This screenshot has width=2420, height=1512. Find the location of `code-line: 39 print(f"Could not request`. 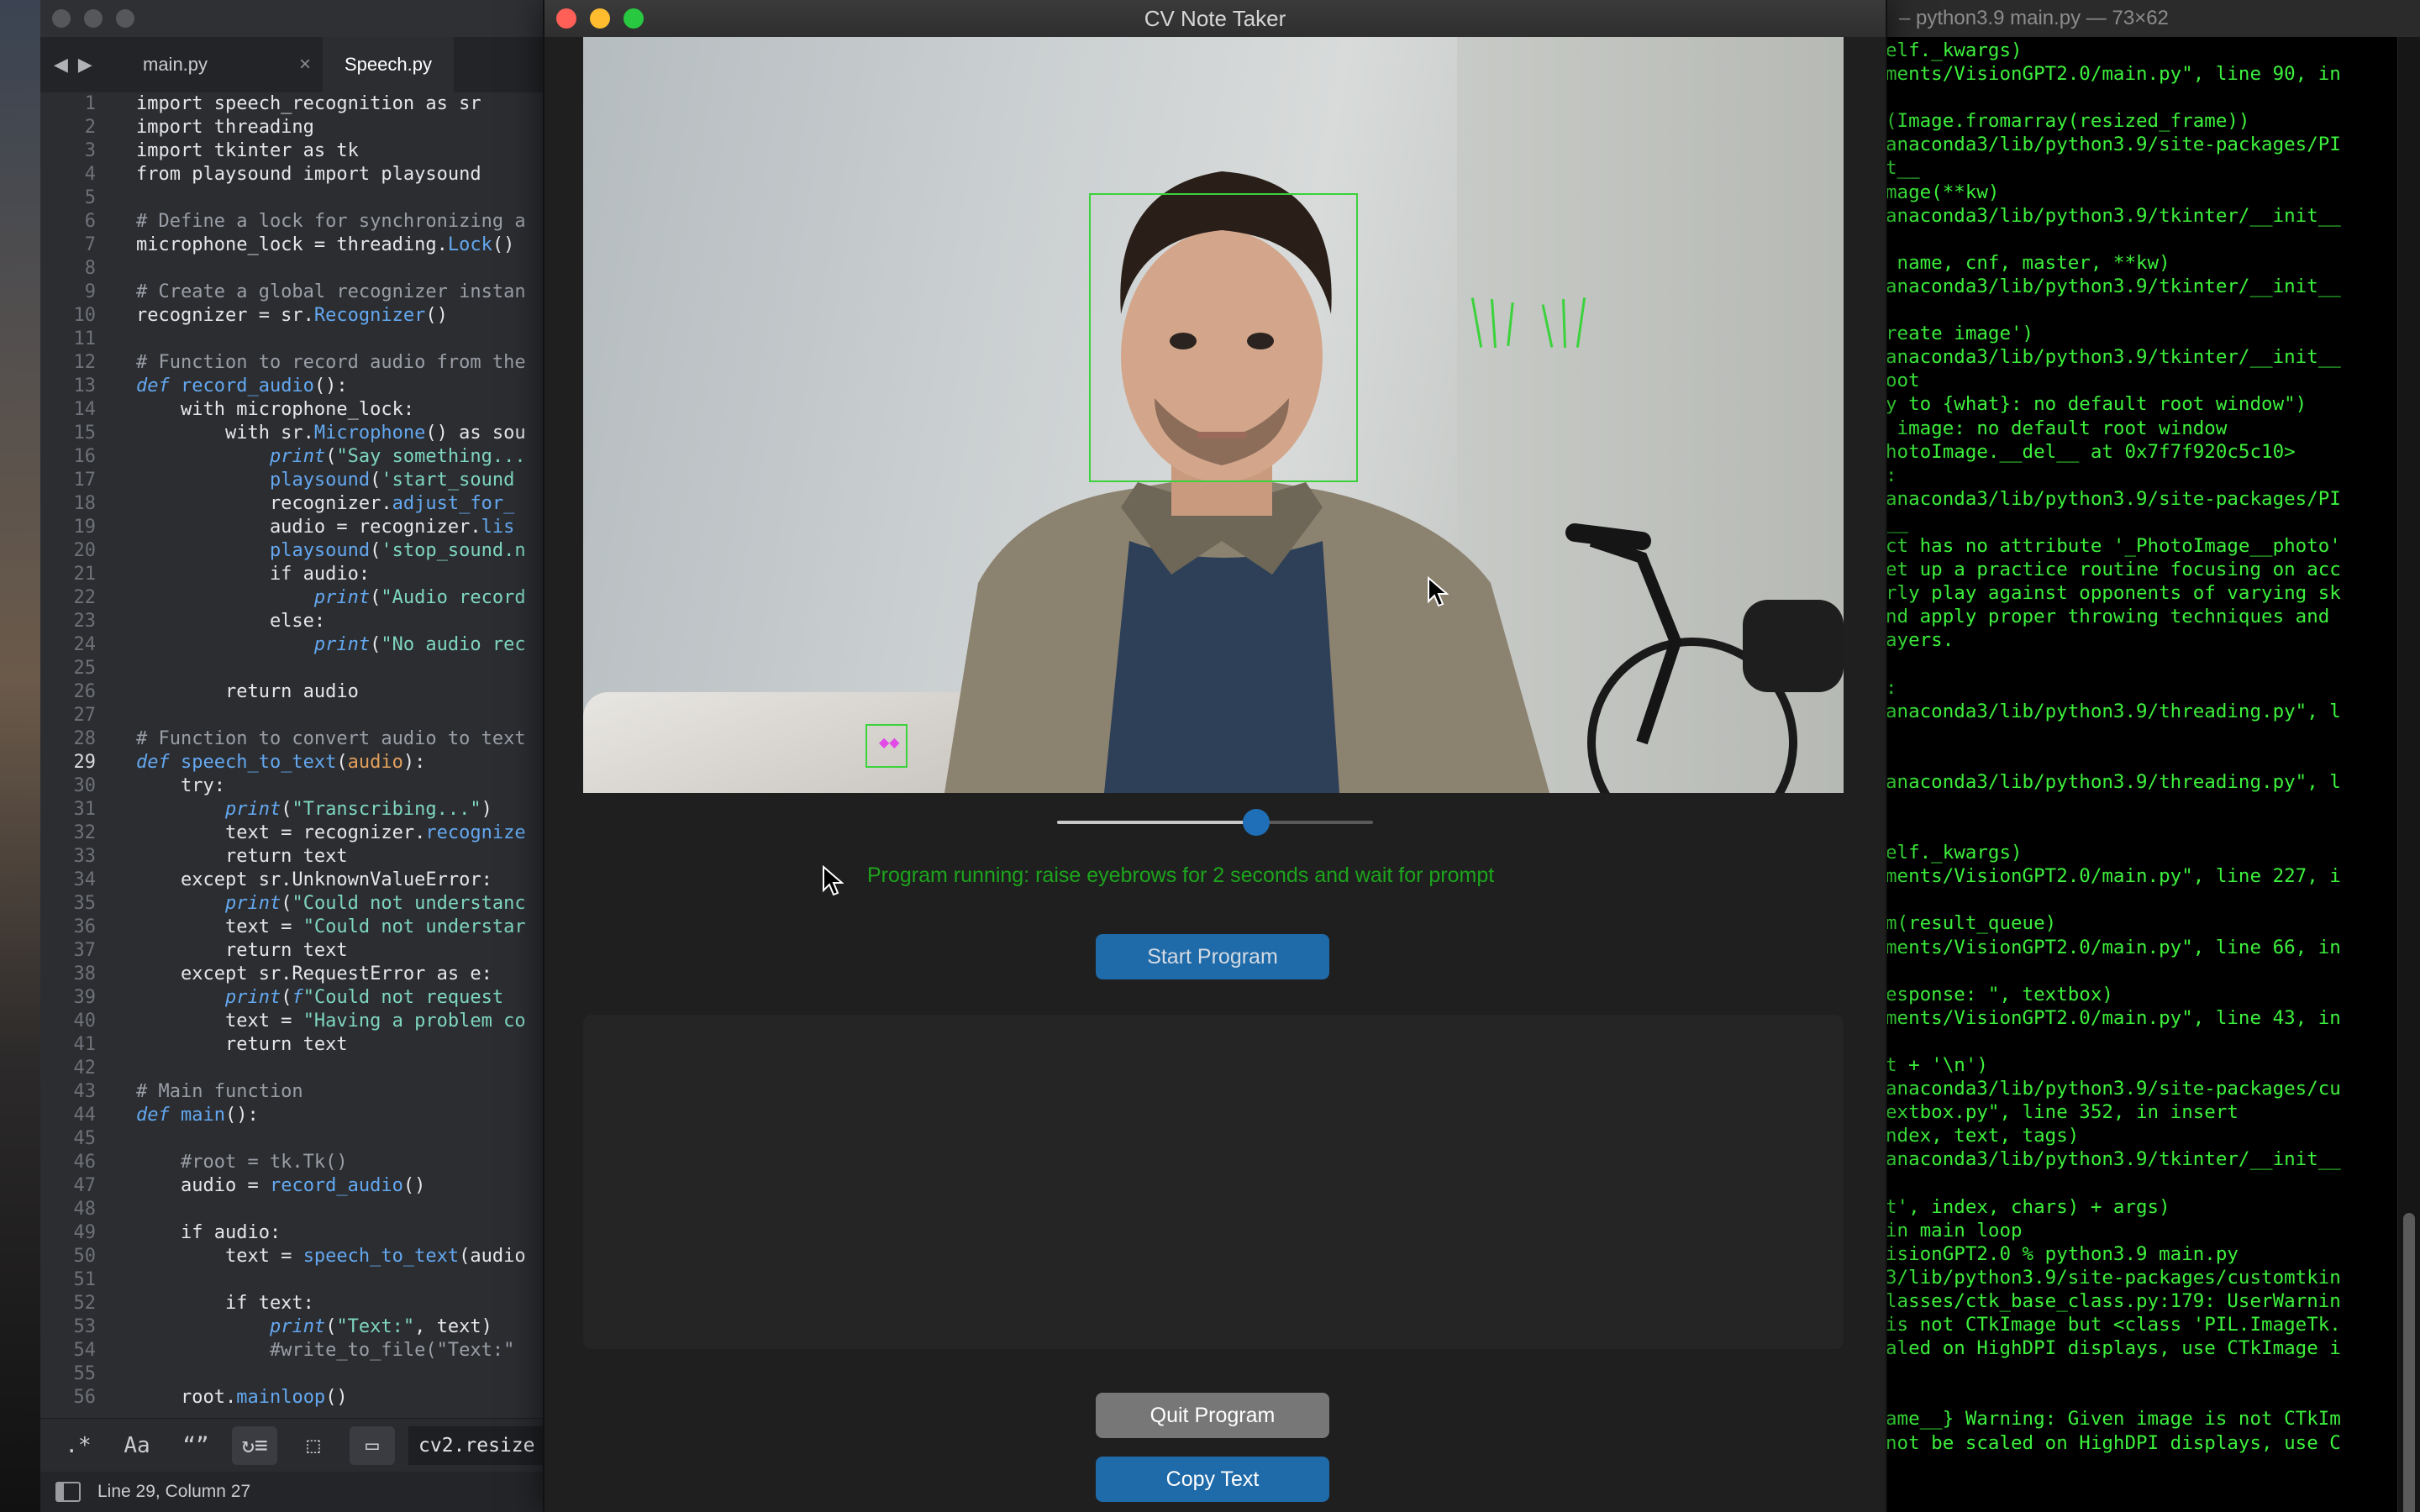

code-line: 39 print(f"Could not request is located at coordinates (292, 998).